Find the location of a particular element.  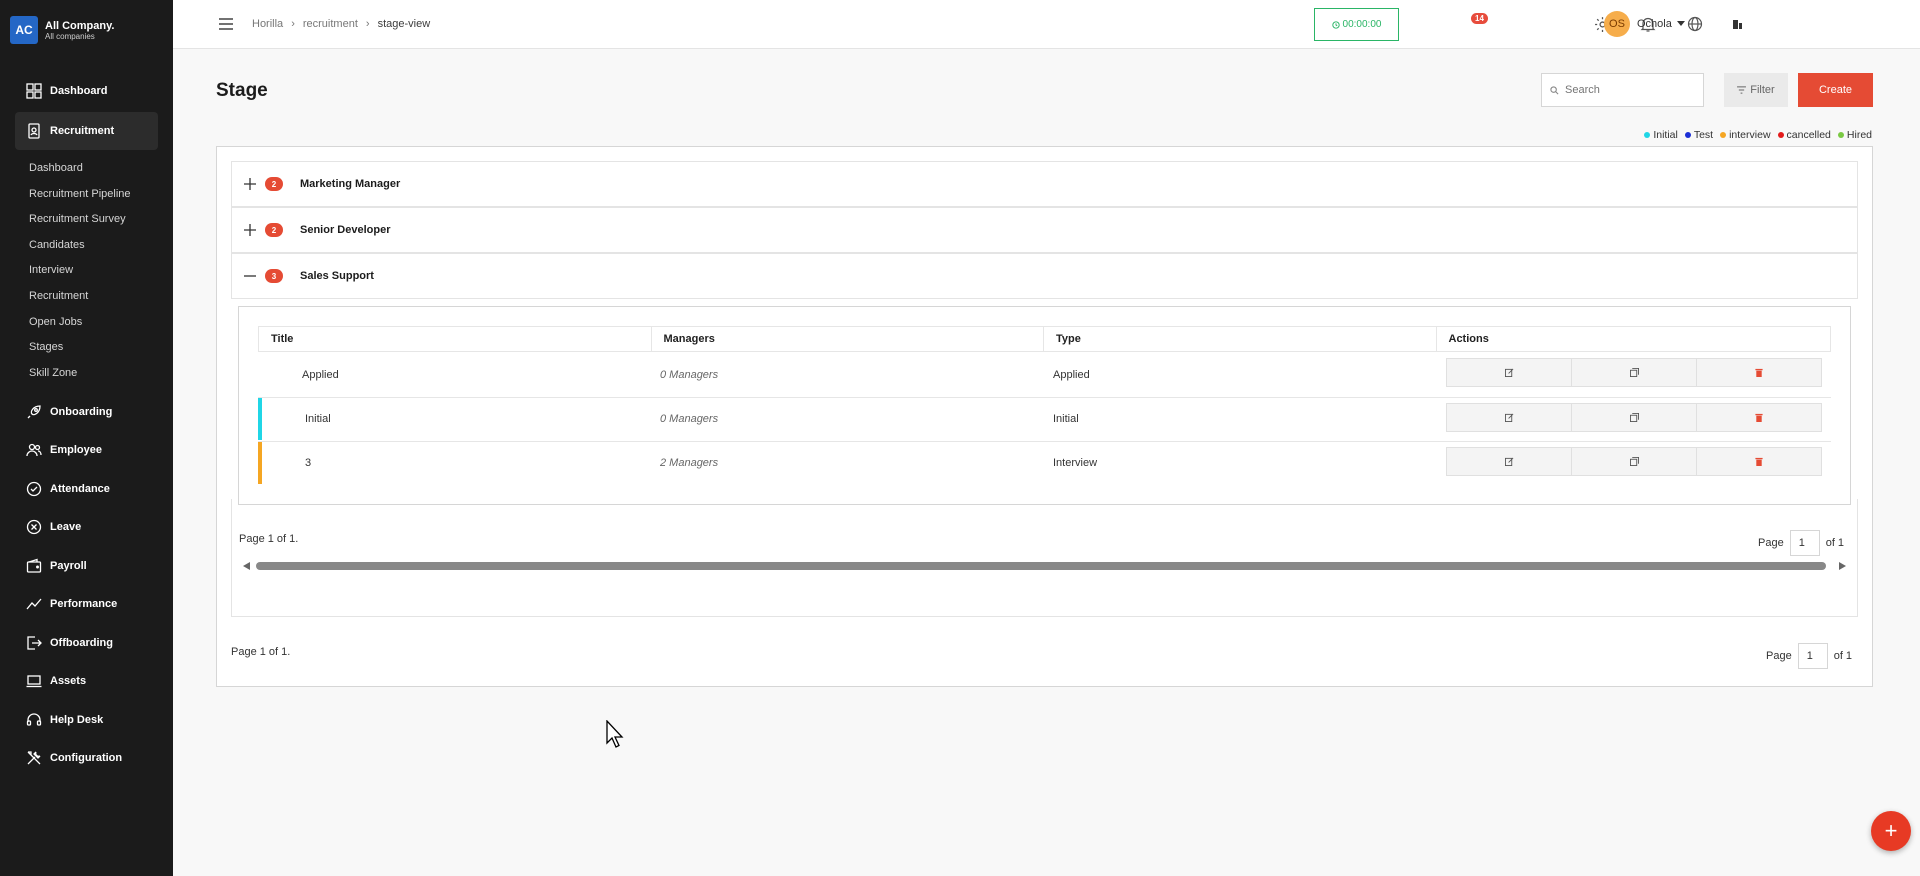

company-building-icon is located at coordinates (1738, 24).